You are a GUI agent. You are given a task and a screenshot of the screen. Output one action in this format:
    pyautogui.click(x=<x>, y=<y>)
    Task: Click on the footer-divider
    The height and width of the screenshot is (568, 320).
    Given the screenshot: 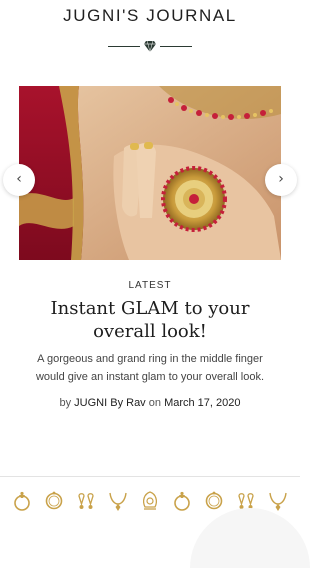 What is the action you would take?
    pyautogui.click(x=150, y=476)
    